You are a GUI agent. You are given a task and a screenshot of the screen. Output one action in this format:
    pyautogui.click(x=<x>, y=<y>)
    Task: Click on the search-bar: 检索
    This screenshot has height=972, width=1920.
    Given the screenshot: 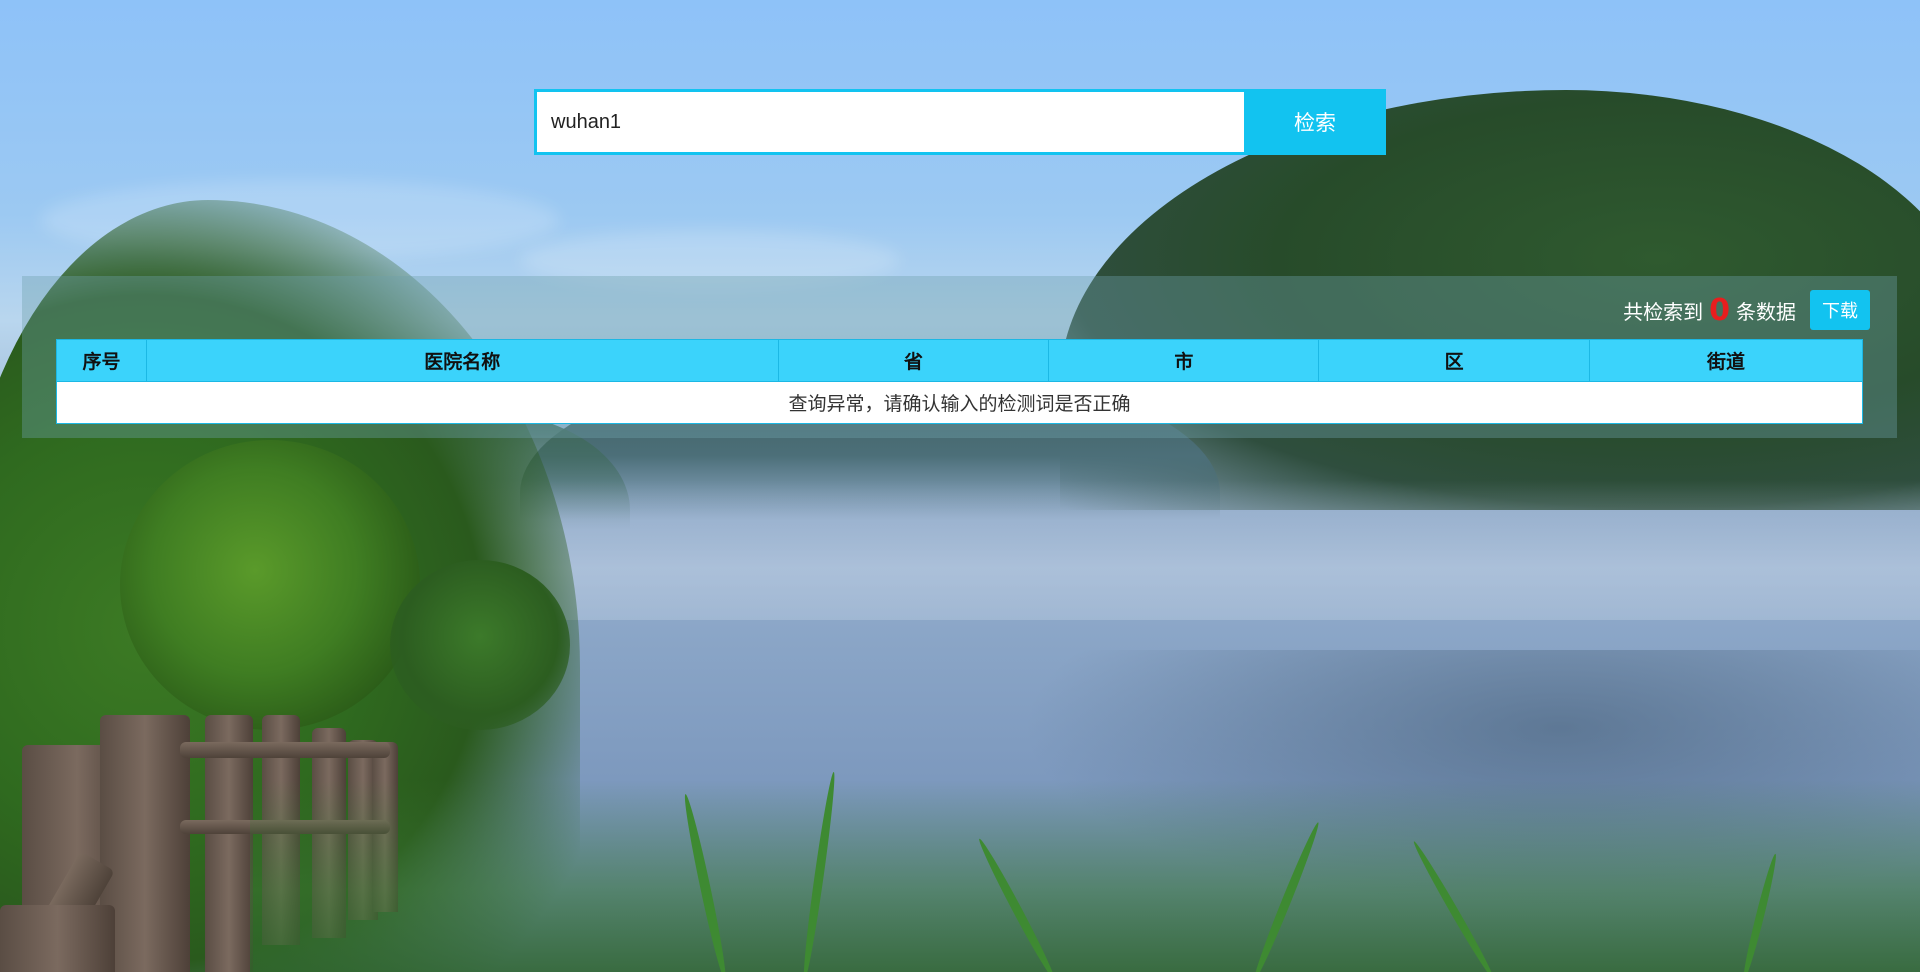 What is the action you would take?
    pyautogui.click(x=960, y=122)
    